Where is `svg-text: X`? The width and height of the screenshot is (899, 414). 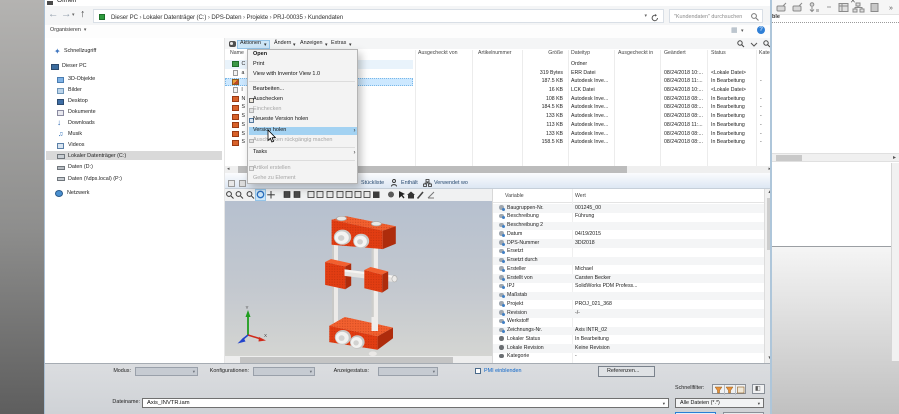
svg-text: X is located at coordinates (265, 335).